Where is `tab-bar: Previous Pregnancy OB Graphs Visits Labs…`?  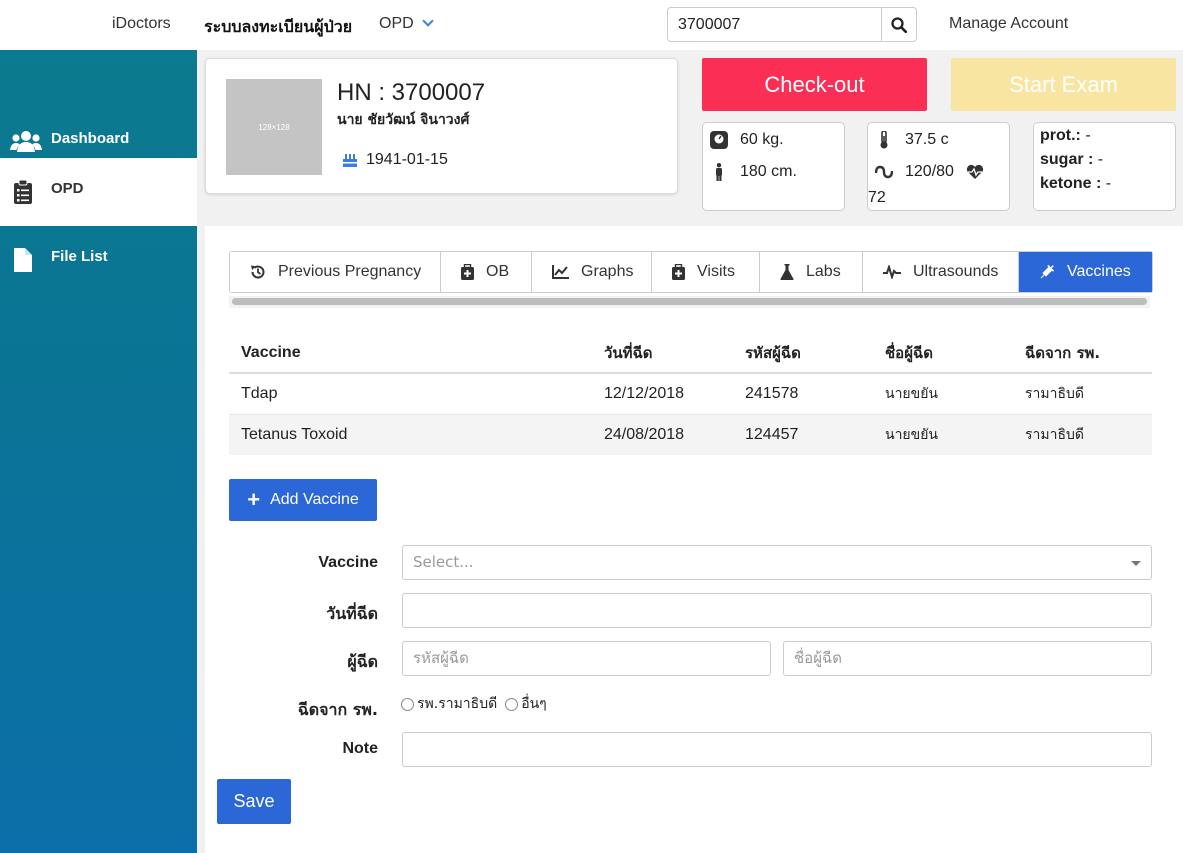 tab-bar: Previous Pregnancy OB Graphs Visits Labs… is located at coordinates (691, 272).